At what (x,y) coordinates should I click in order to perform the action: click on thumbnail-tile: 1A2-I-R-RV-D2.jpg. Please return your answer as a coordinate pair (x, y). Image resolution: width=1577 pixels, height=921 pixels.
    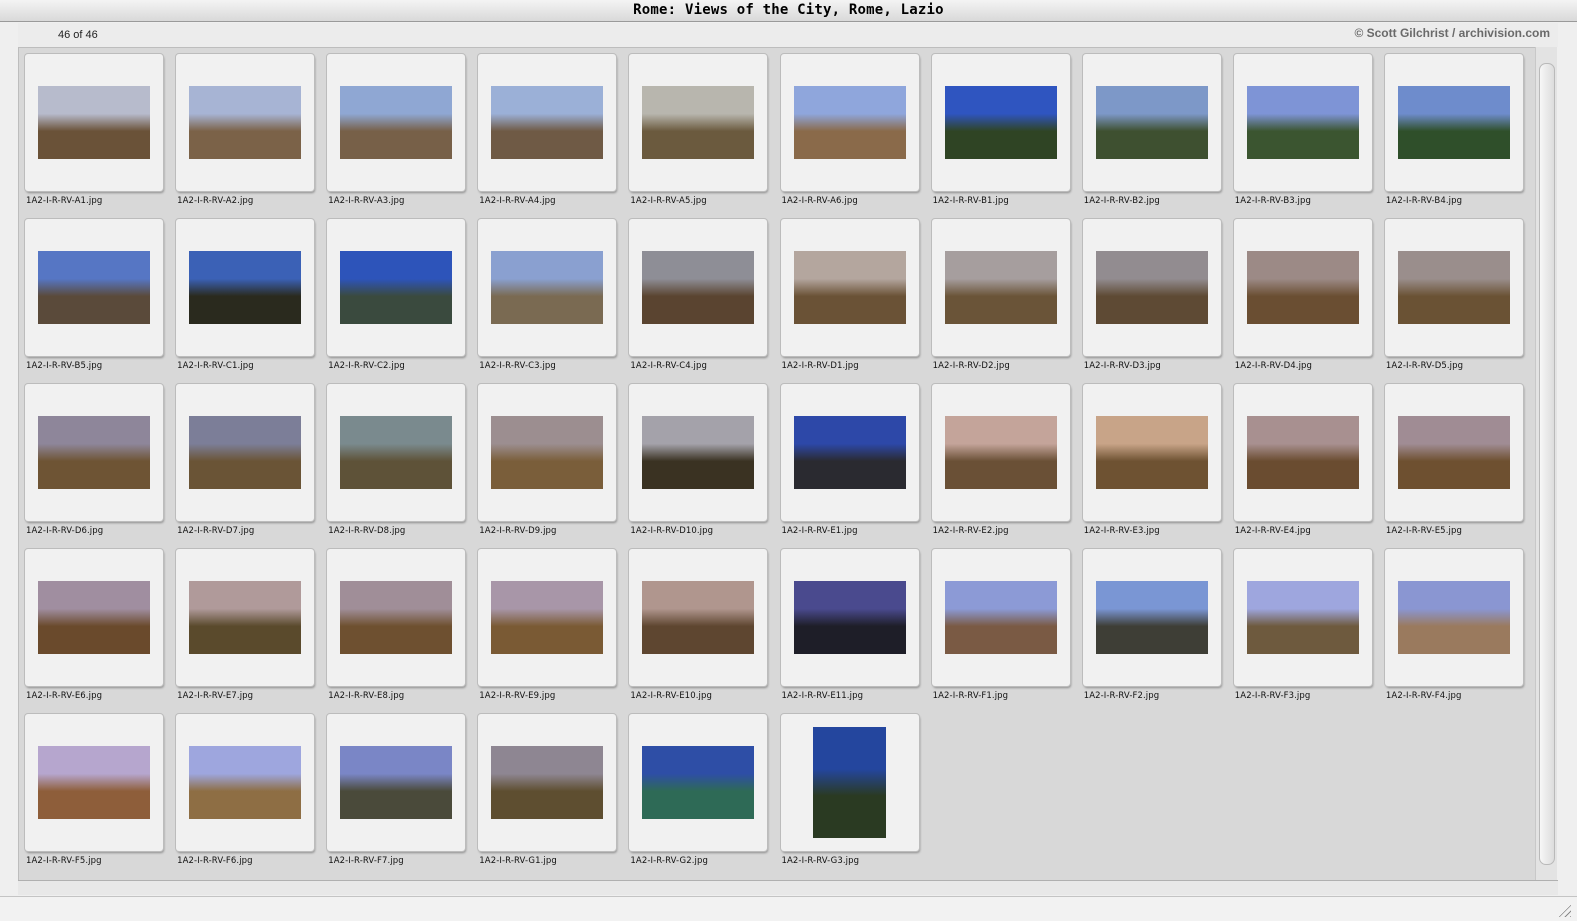
    Looking at the image, I should click on (1001, 299).